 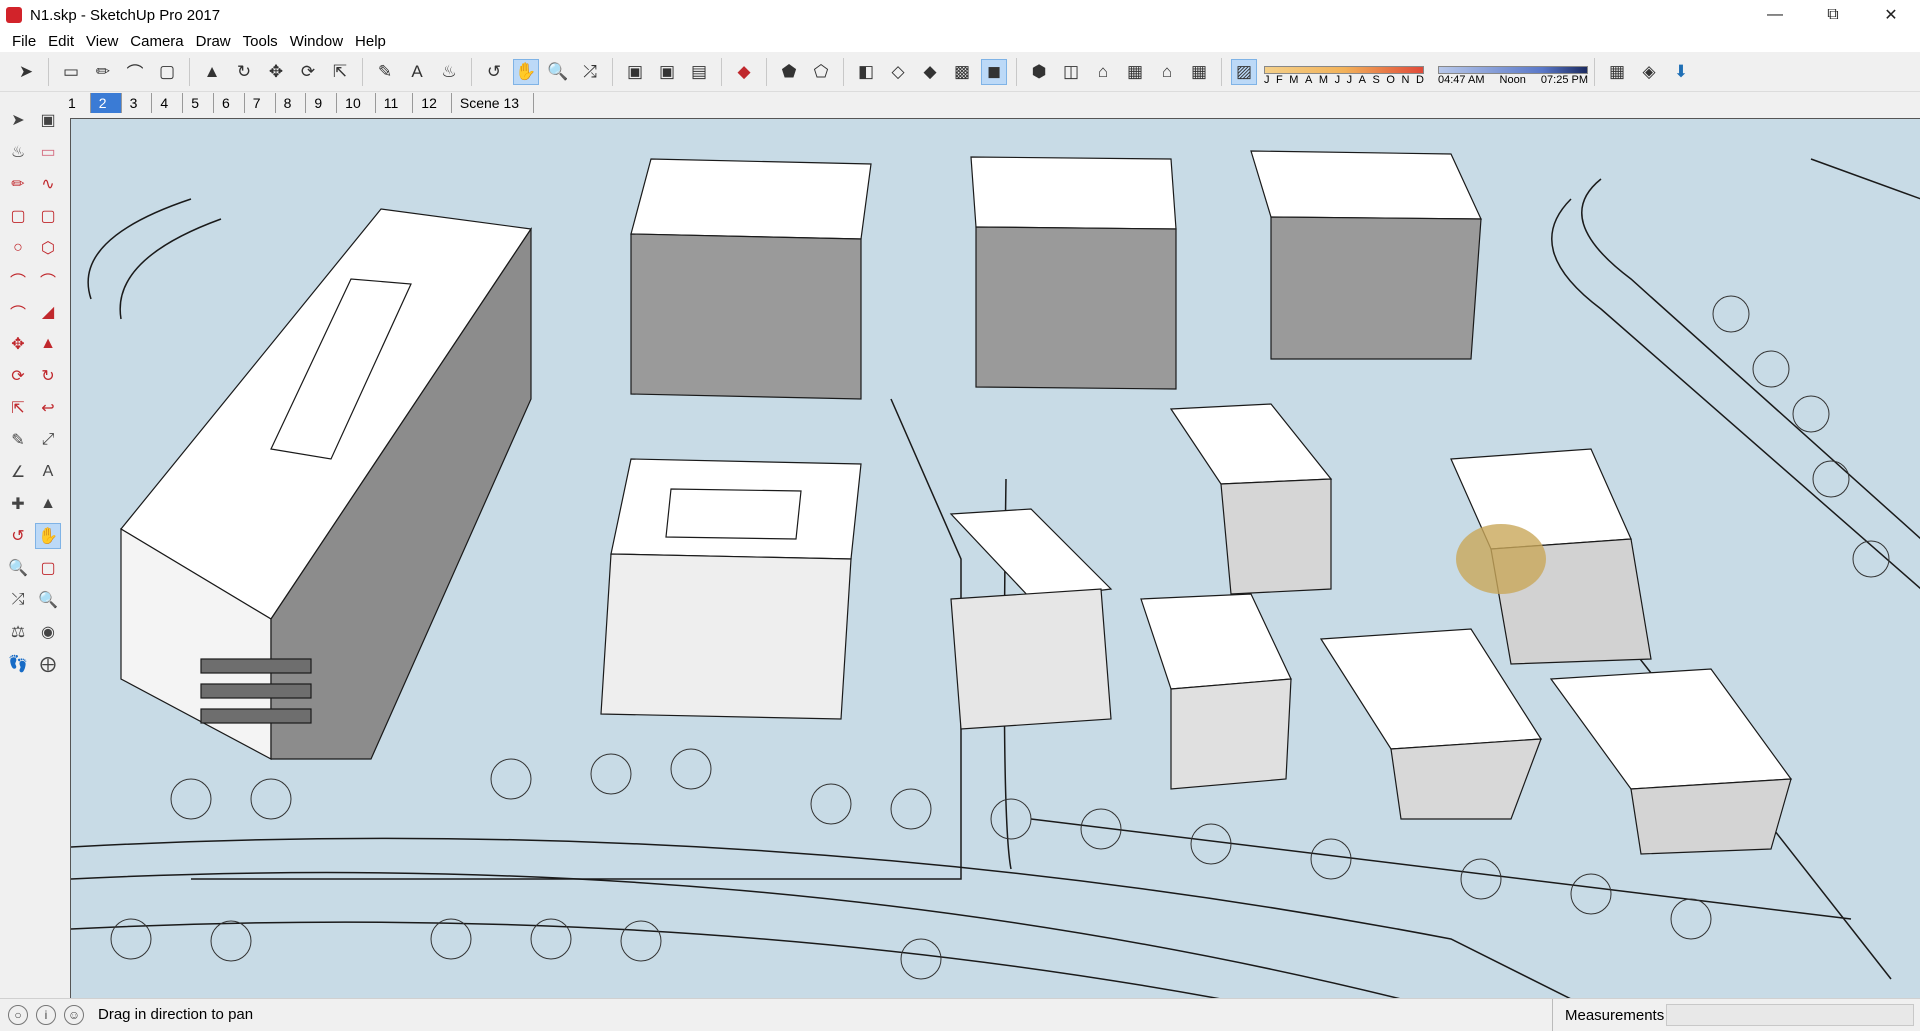 I want to click on axes-icon: ✚, so click(x=18, y=504).